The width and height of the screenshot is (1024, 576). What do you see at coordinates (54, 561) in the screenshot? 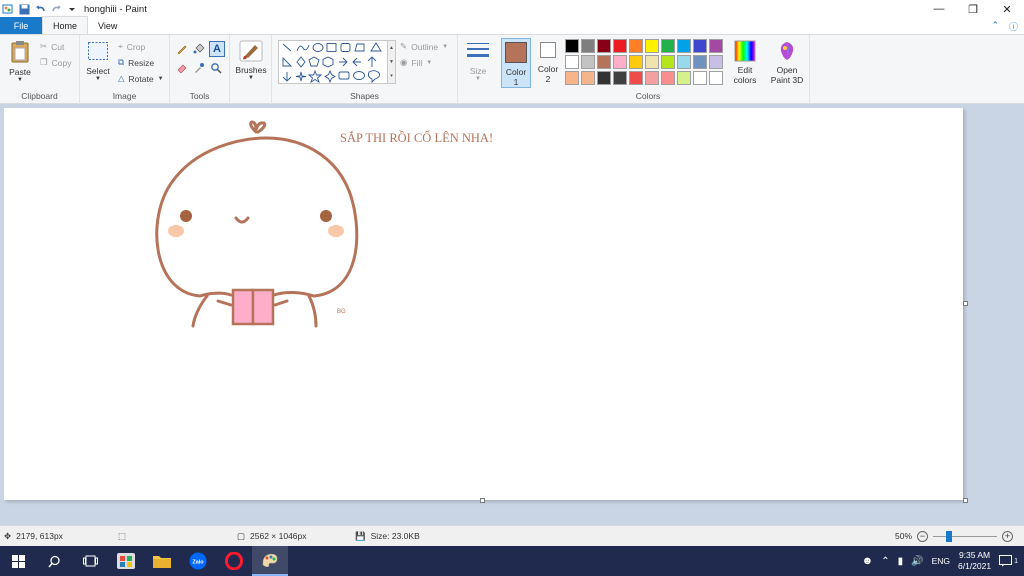
I see `search-icon` at bounding box center [54, 561].